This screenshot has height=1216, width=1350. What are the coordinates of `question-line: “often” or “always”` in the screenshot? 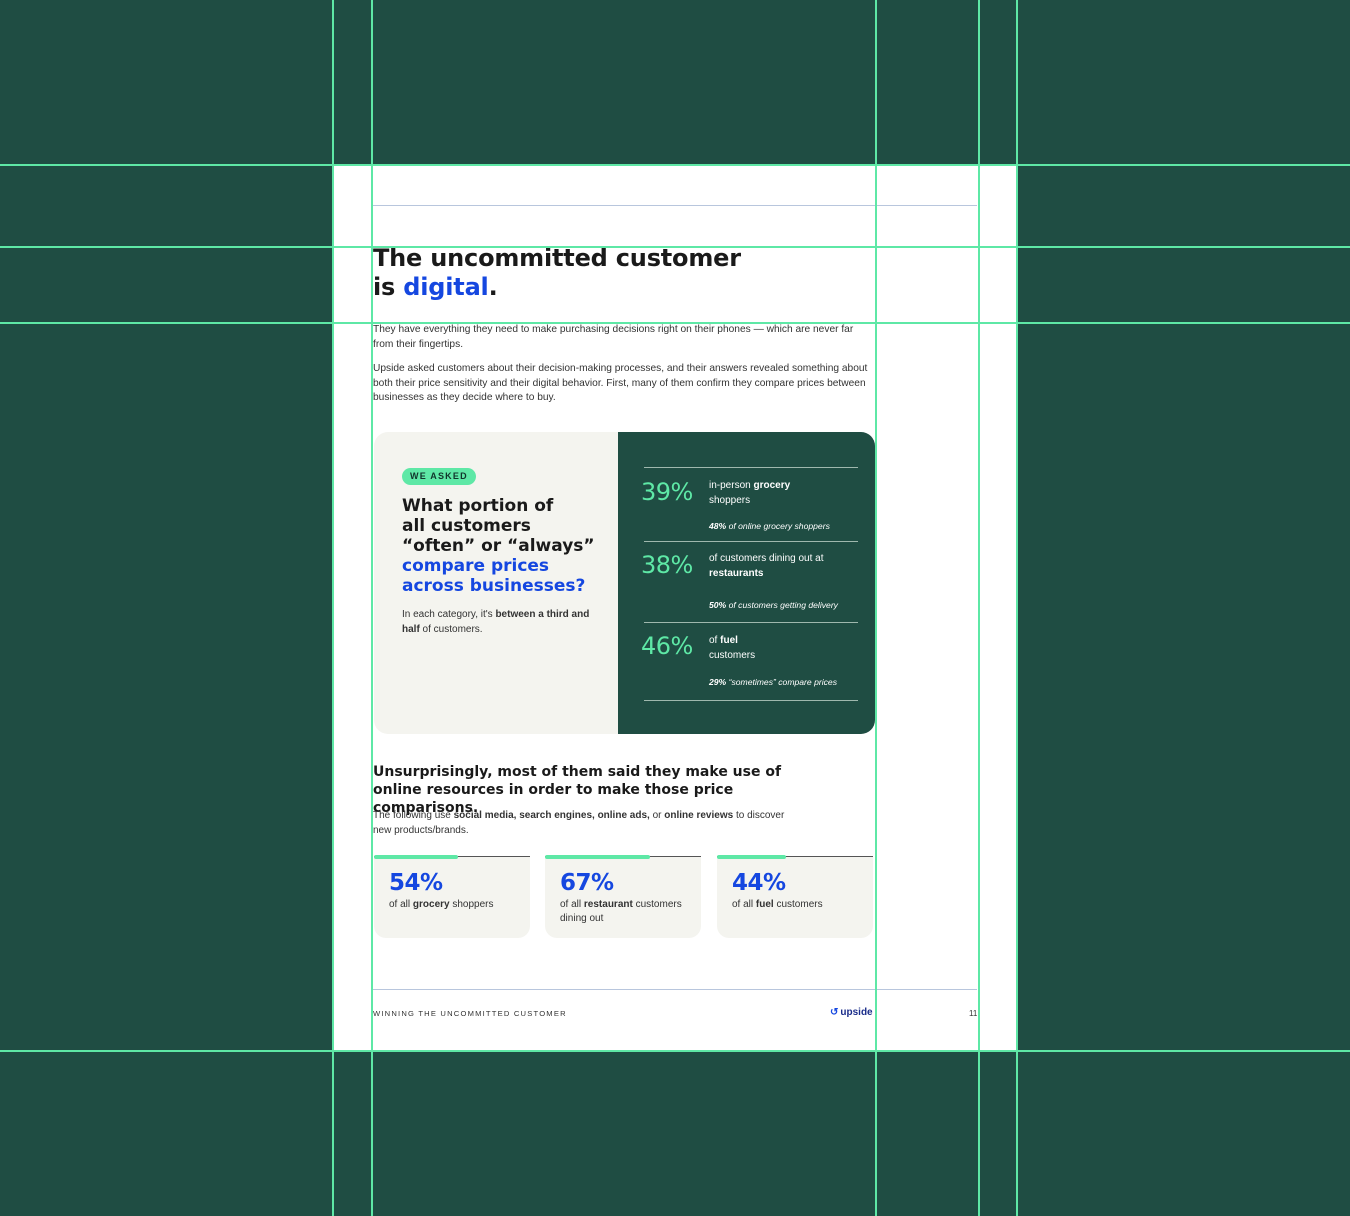 It's located at (498, 546).